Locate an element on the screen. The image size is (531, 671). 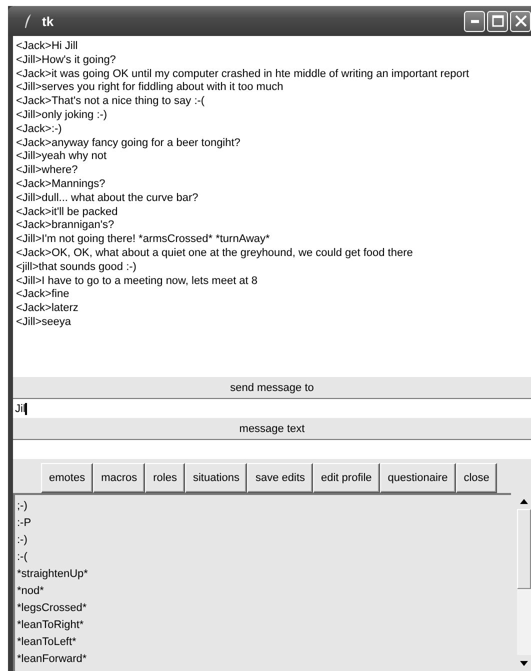
minimize-button is located at coordinates (474, 21).